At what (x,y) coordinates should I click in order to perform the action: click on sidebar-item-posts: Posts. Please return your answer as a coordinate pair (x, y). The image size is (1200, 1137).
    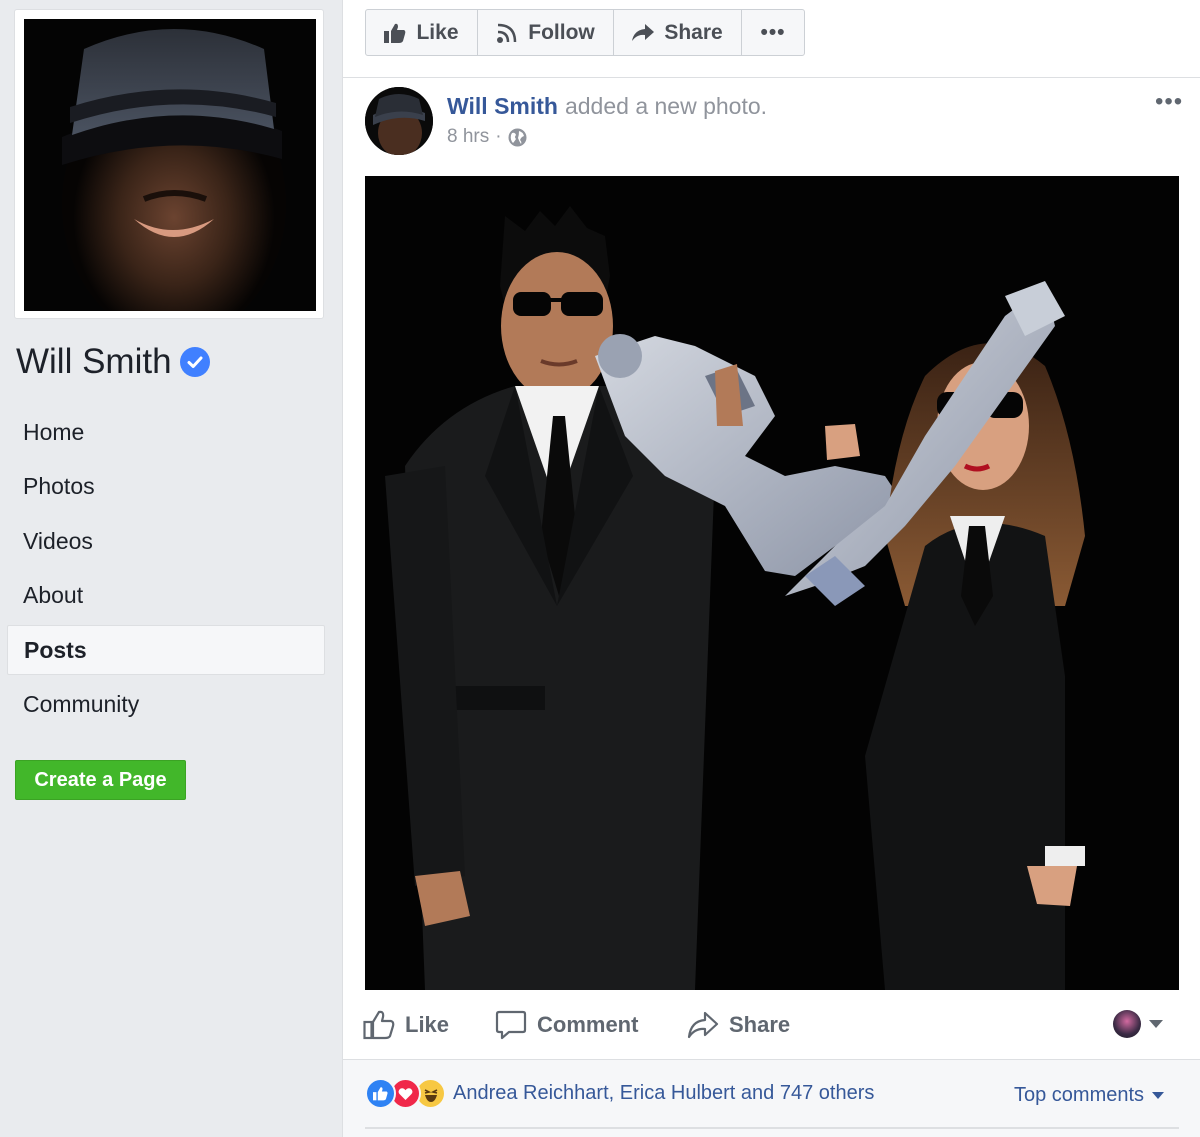
    Looking at the image, I should click on (166, 650).